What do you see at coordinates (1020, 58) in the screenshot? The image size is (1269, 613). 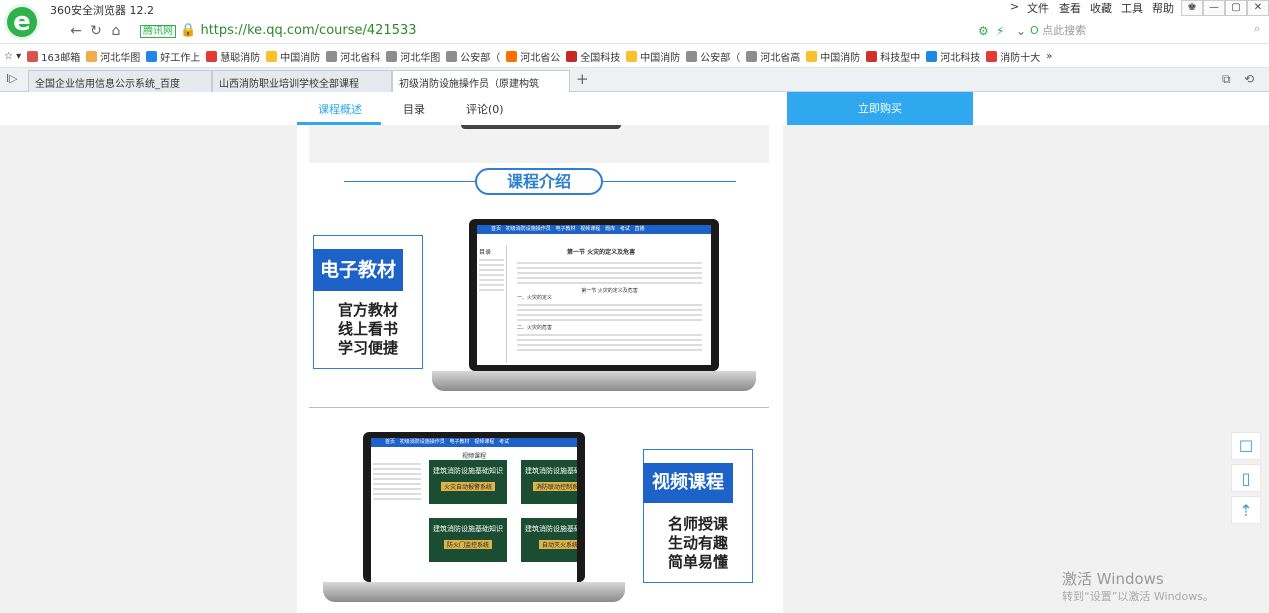 I see `bookmark-label: 消防十大` at bounding box center [1020, 58].